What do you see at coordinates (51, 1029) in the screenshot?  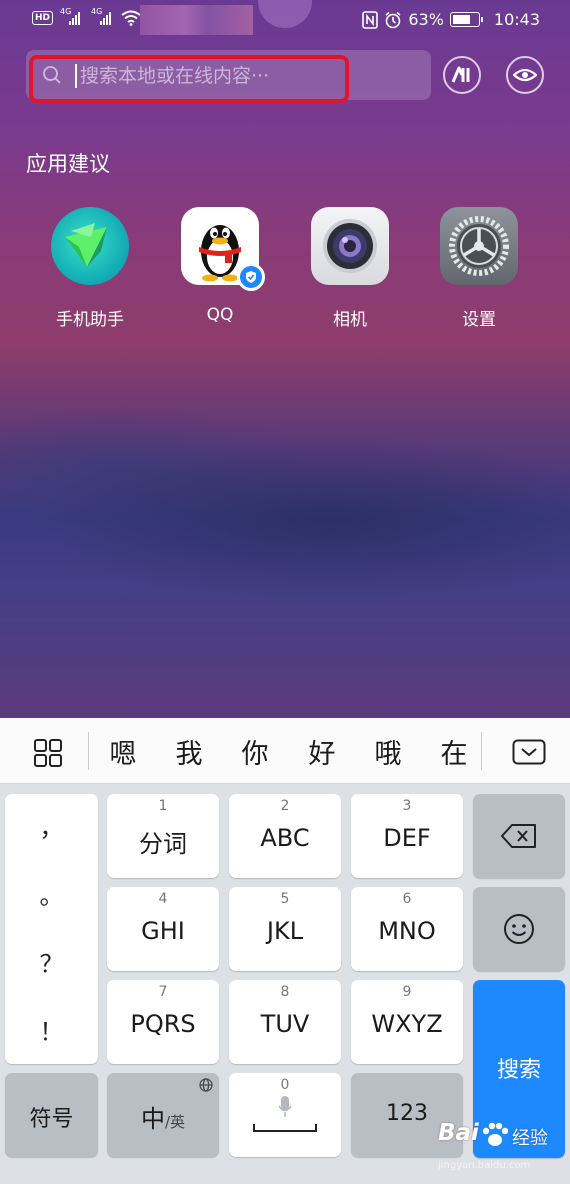 I see `exclamation-key: ！` at bounding box center [51, 1029].